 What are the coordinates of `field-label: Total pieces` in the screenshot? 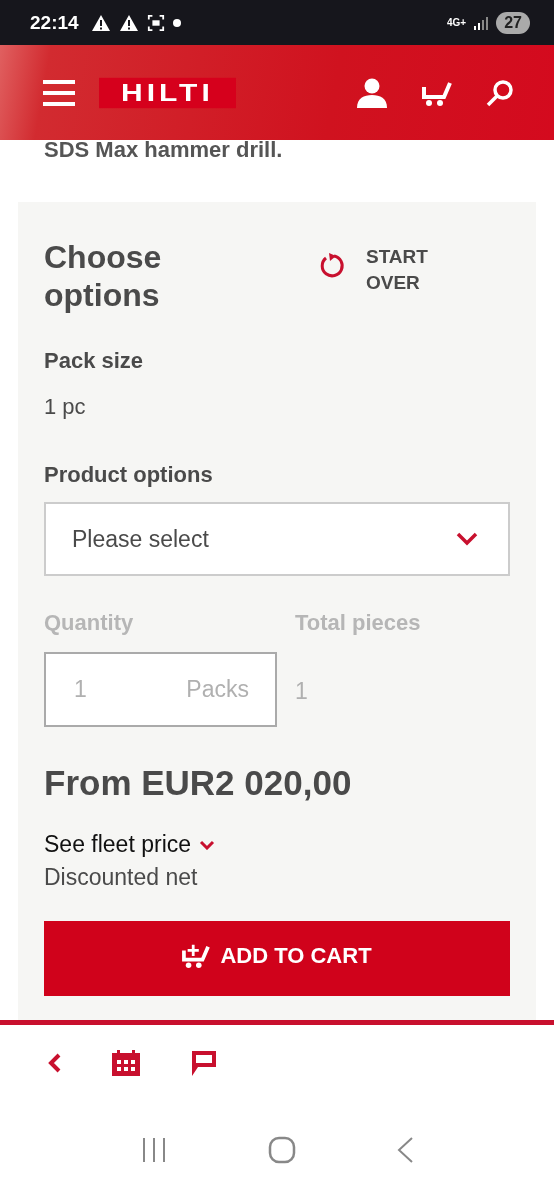 It's located at (358, 623).